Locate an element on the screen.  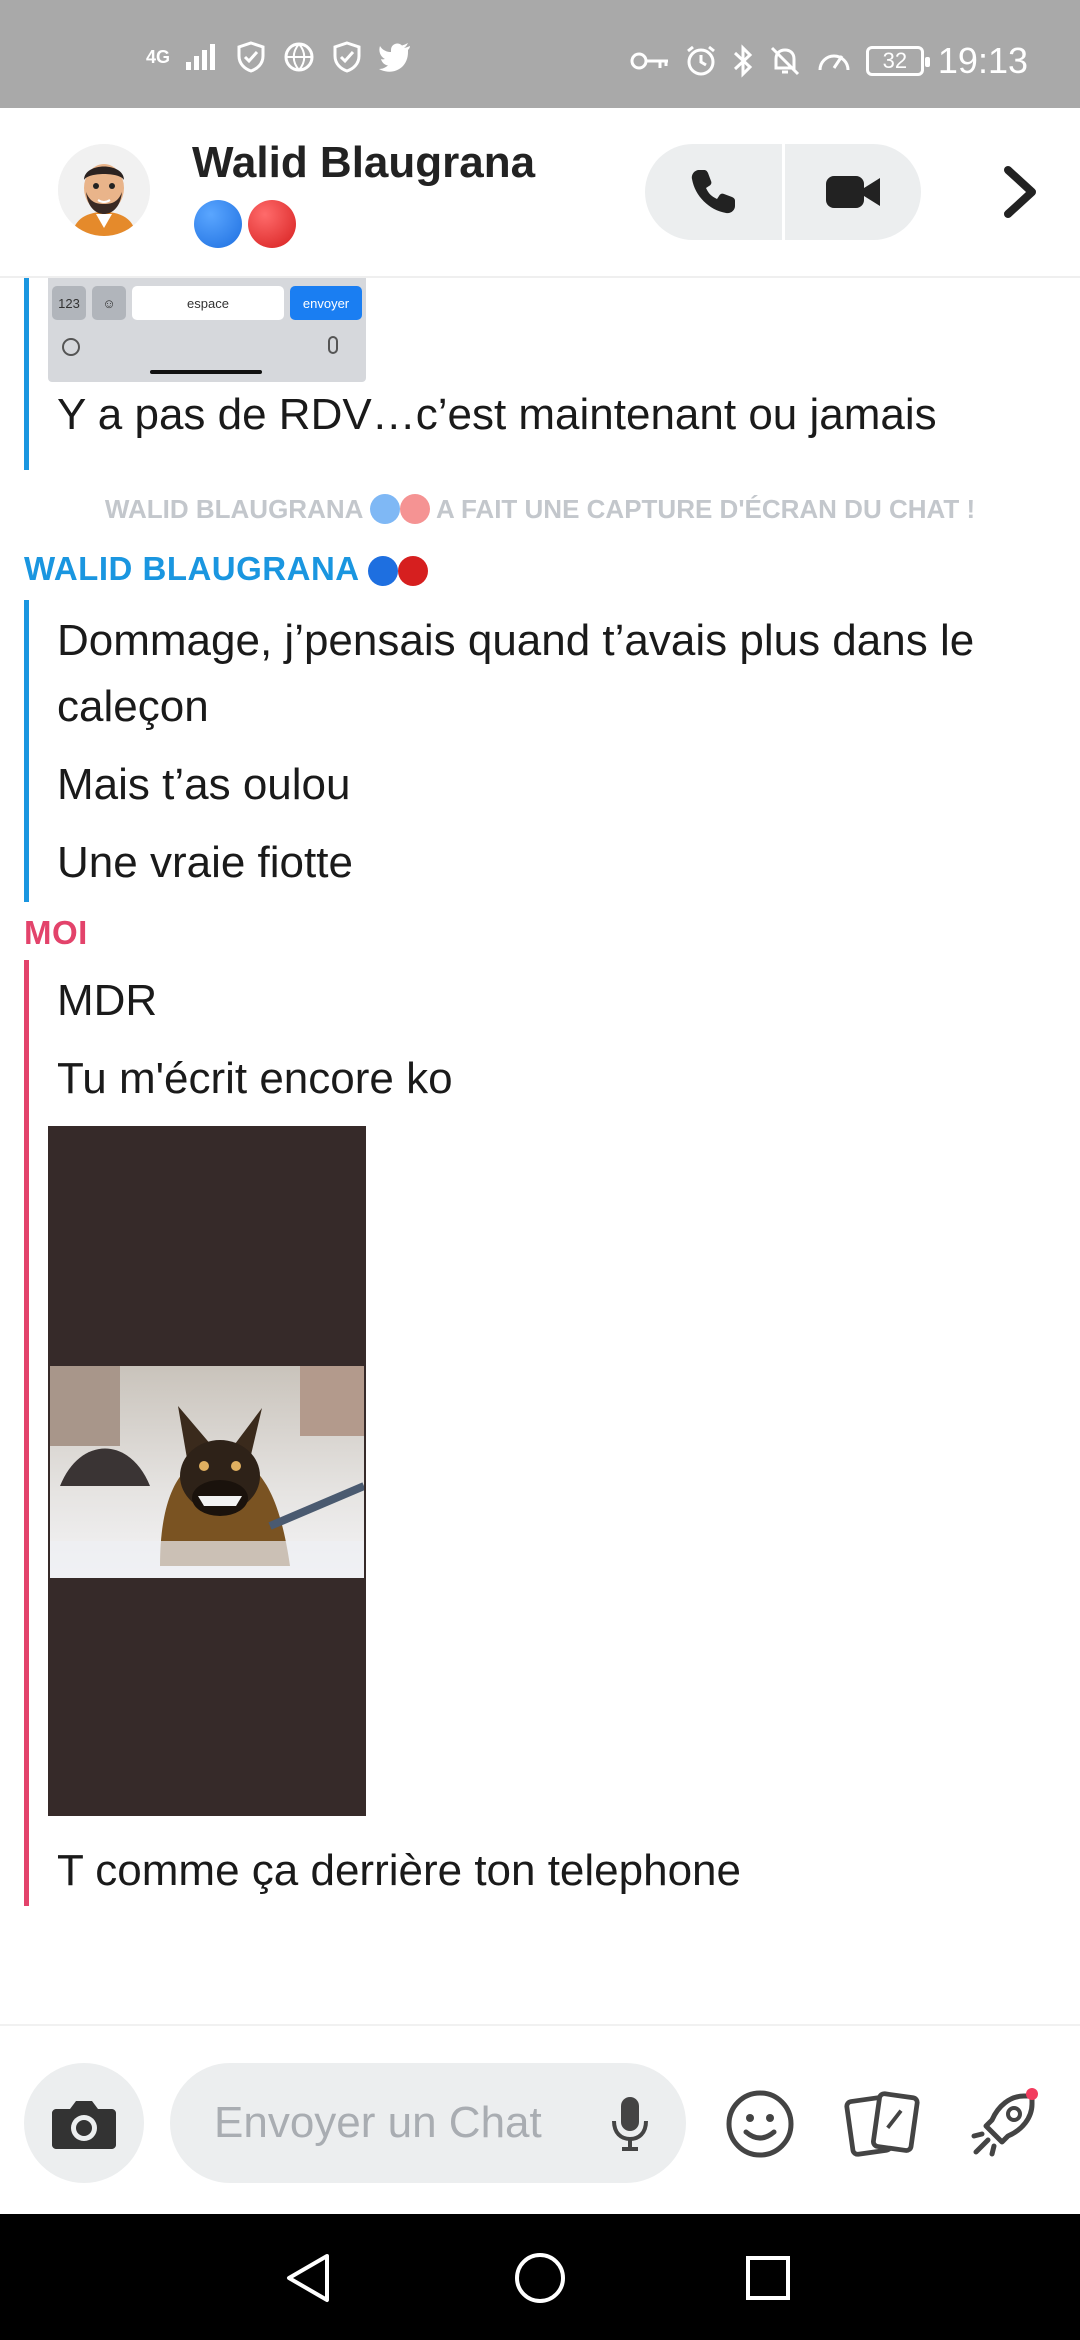
bitmoji-avatar-icon is located at coordinates (104, 190).